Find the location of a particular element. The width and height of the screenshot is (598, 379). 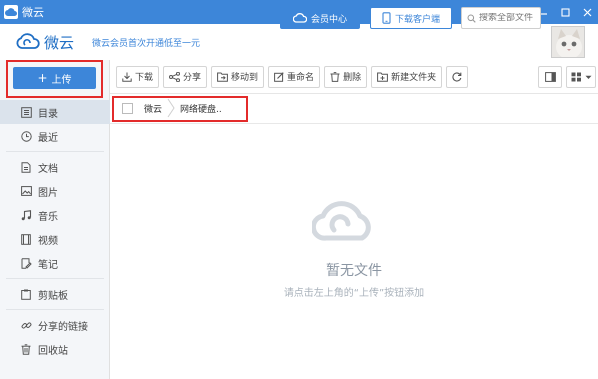

maximize-button is located at coordinates (565, 12).